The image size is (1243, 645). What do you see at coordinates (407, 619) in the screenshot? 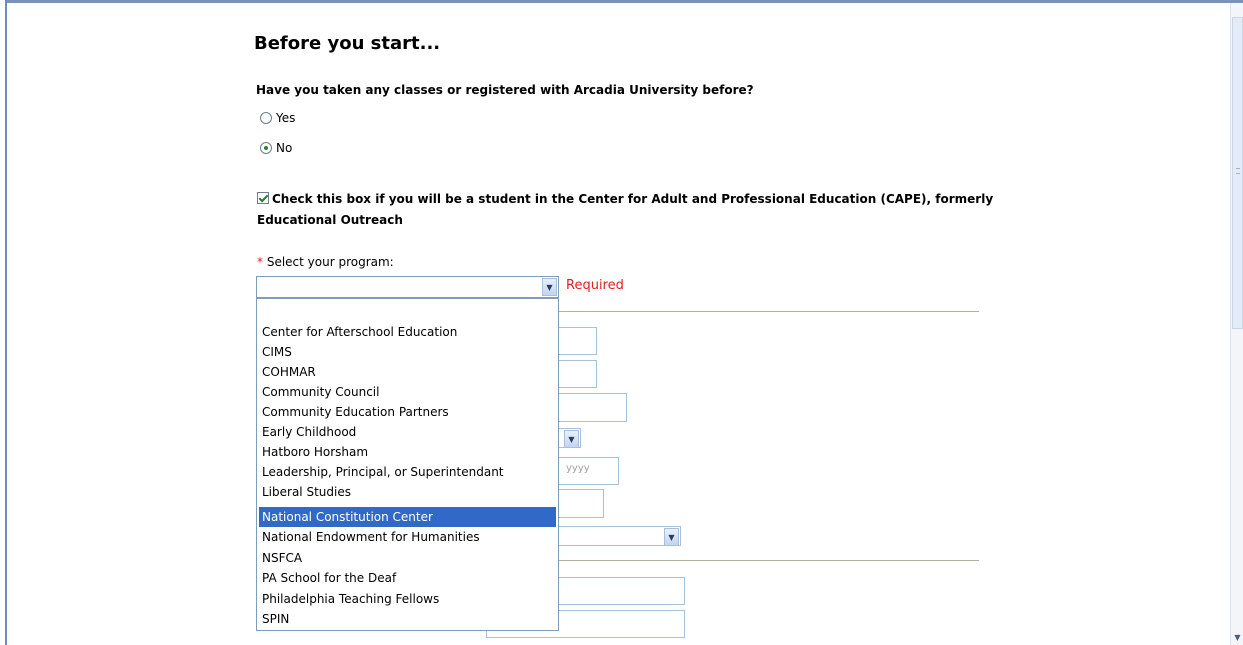
I see `dropdown-option: SPIN` at bounding box center [407, 619].